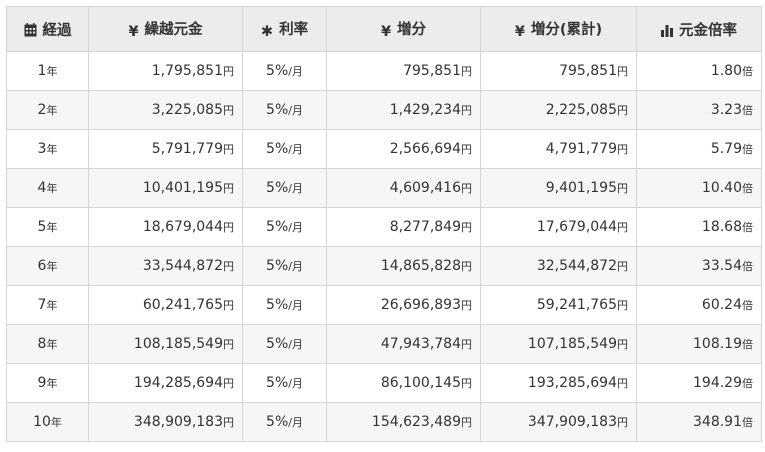  Describe the element at coordinates (558, 71) in the screenshot. I see `cell-cumulative: 795,851円` at that location.